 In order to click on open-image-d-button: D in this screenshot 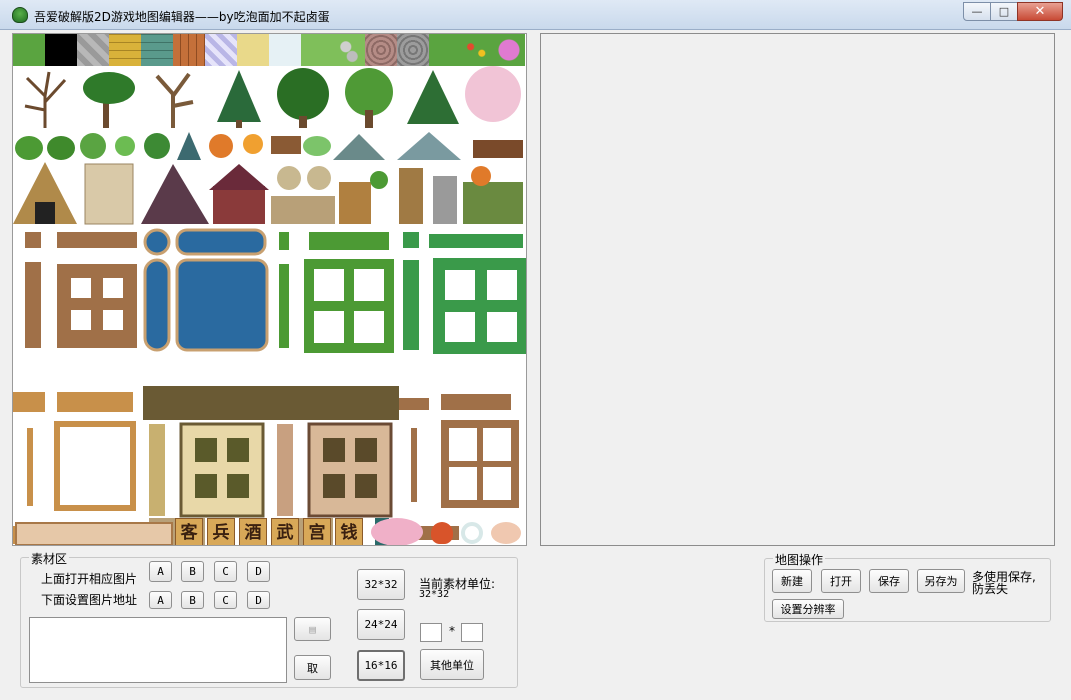, I will do `click(258, 571)`.